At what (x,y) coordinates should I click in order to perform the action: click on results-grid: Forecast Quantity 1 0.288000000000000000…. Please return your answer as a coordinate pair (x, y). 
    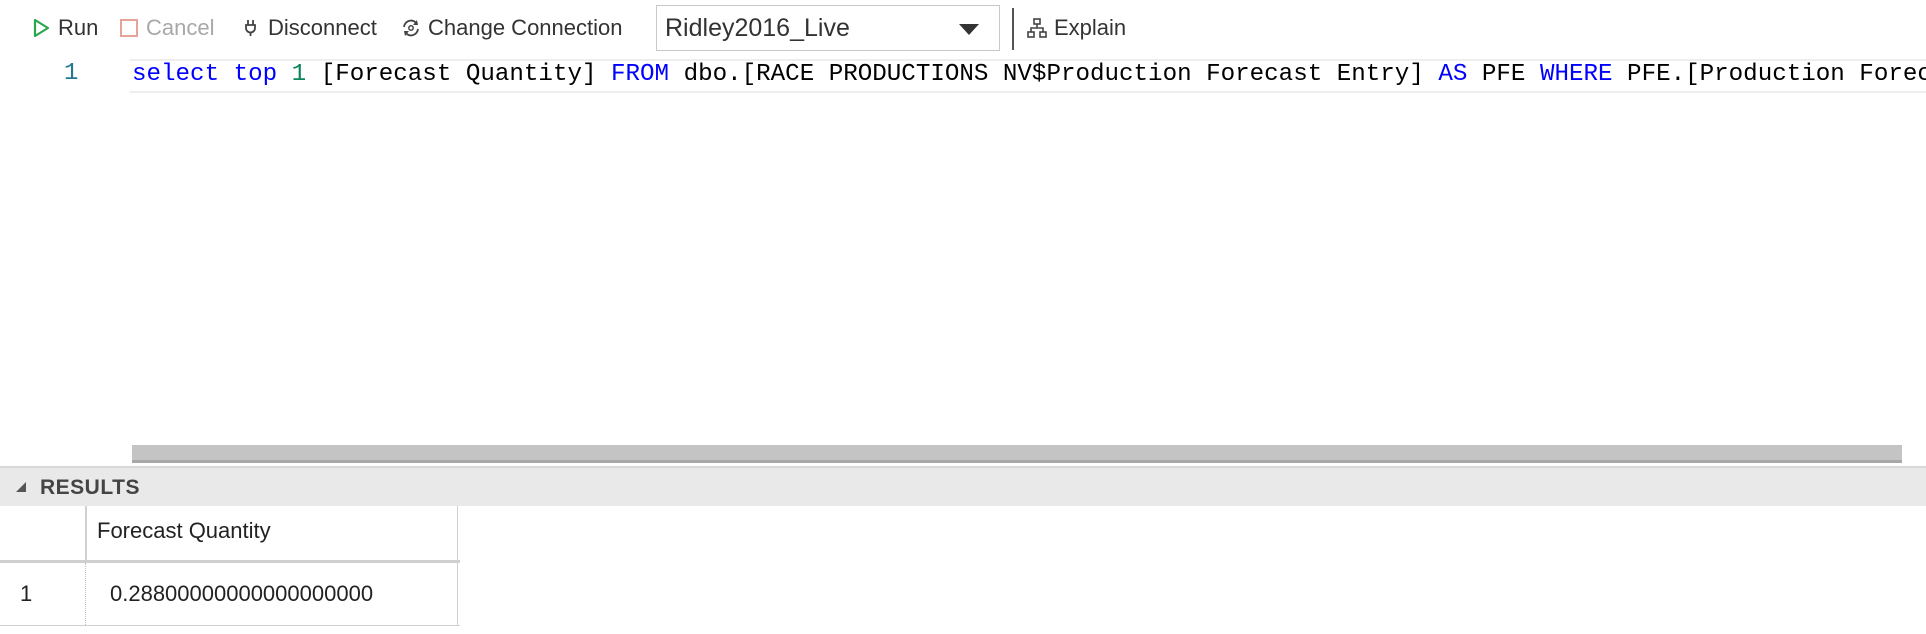
    Looking at the image, I should click on (230, 570).